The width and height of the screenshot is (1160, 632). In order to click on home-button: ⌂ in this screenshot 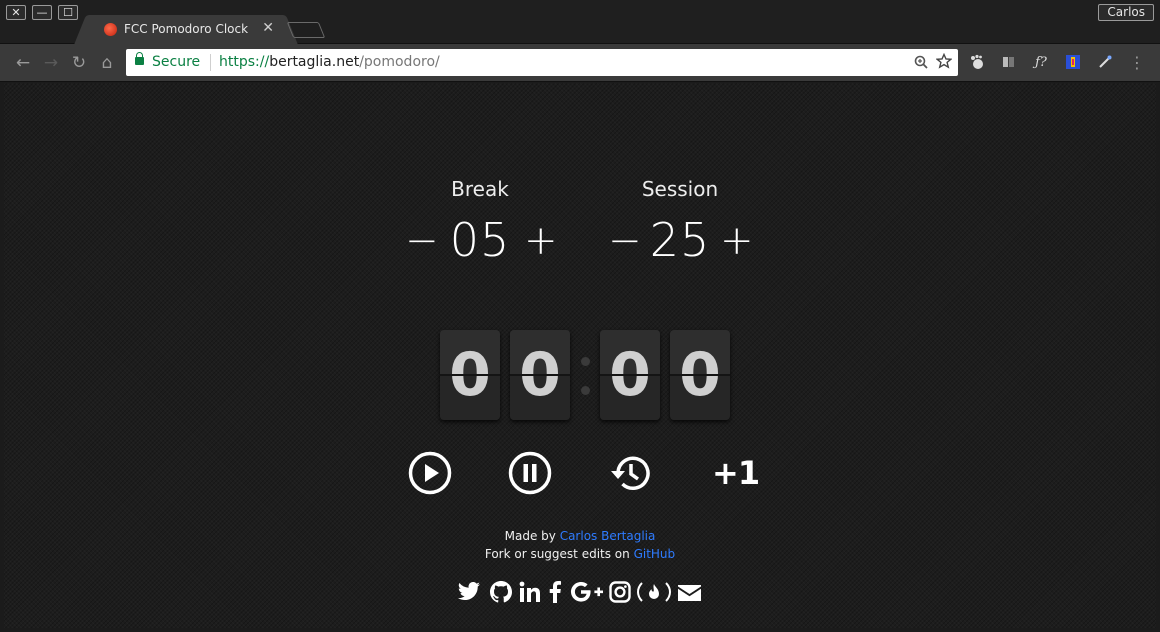, I will do `click(107, 63)`.